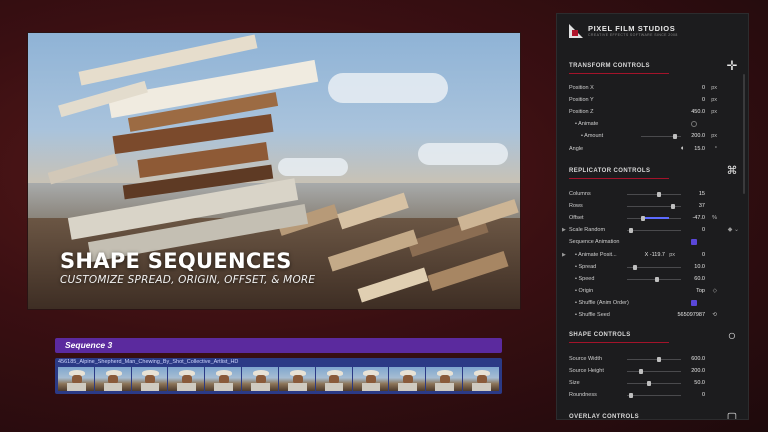 This screenshot has height=432, width=768. What do you see at coordinates (633, 35) in the screenshot?
I see `brand-tagline: CREATIVE EFFECTS SOFTWARE SINCE 2008` at bounding box center [633, 35].